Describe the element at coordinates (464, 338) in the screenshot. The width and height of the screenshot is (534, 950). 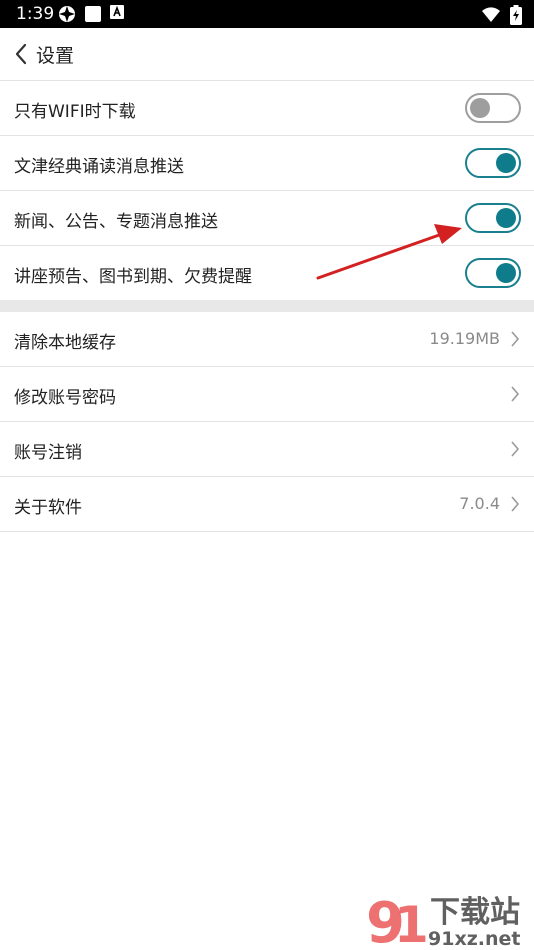
I see `cache-size-value: 19.19MB` at that location.